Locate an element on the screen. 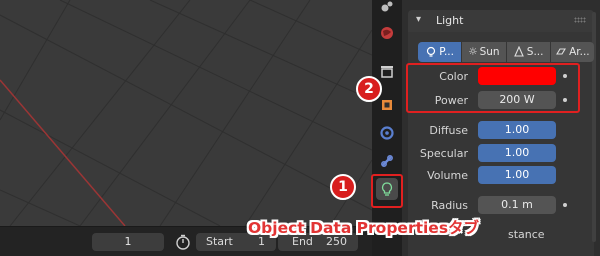 The height and width of the screenshot is (256, 600). constraints-icon is located at coordinates (387, 161).